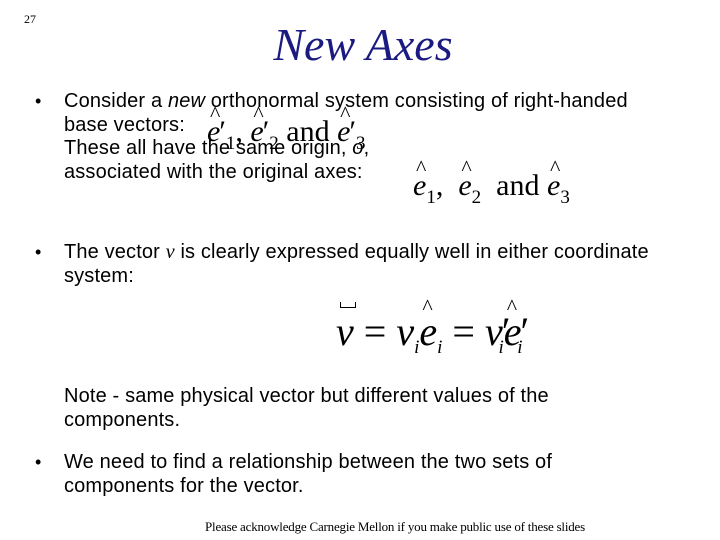  What do you see at coordinates (491, 181) in the screenshot?
I see `original-basis-vectors: e1, e2 and e3` at bounding box center [491, 181].